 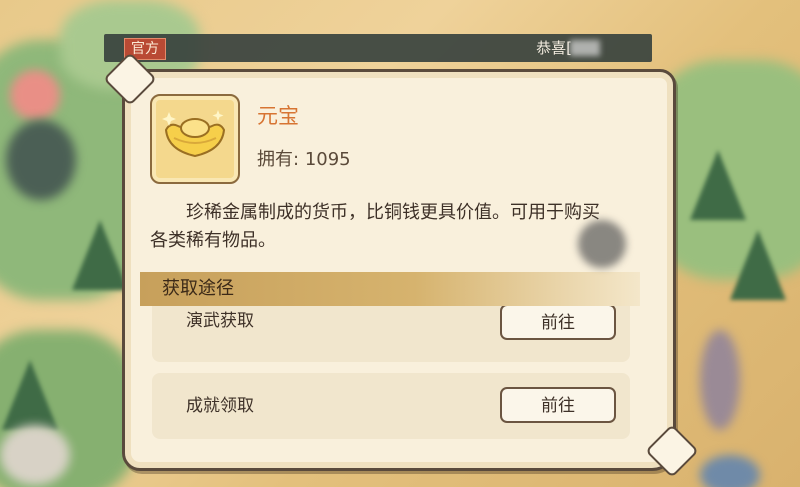 What do you see at coordinates (327, 159) in the screenshot?
I see `owned-count: 1095` at bounding box center [327, 159].